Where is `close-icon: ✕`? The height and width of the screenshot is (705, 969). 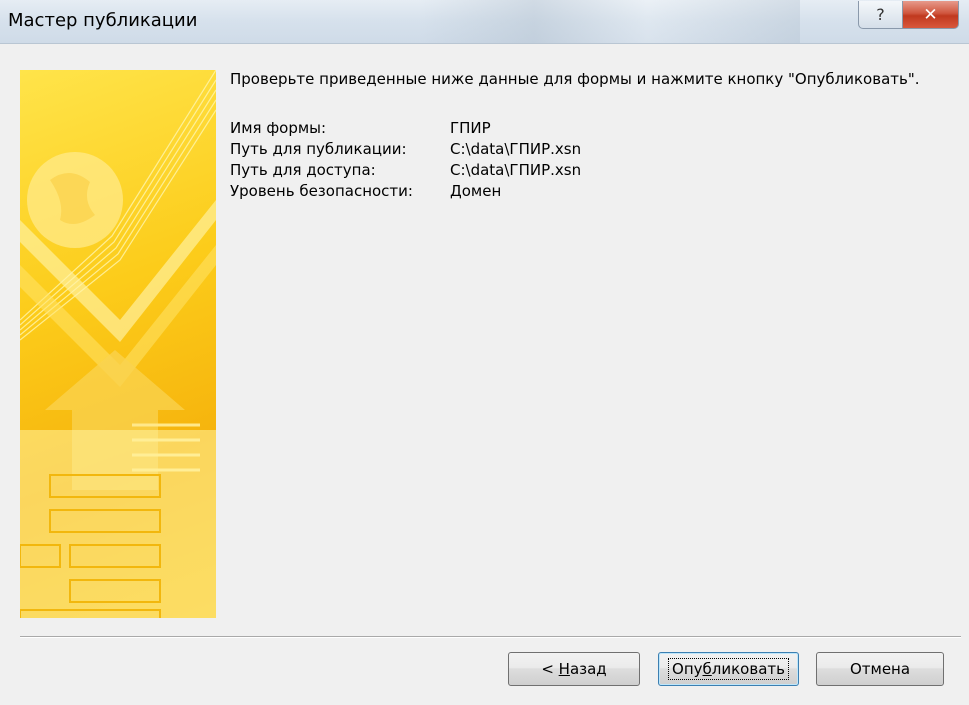 close-icon: ✕ is located at coordinates (930, 14).